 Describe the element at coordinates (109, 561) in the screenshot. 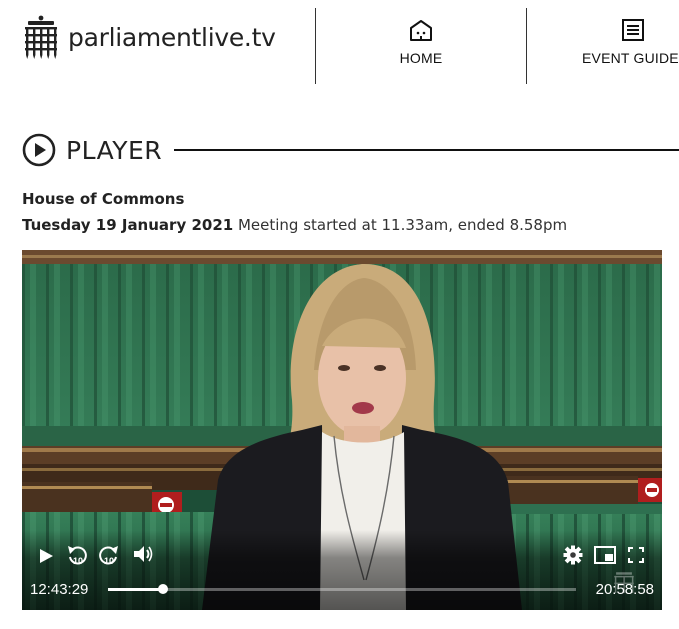

I see `forward-seconds: 10` at that location.